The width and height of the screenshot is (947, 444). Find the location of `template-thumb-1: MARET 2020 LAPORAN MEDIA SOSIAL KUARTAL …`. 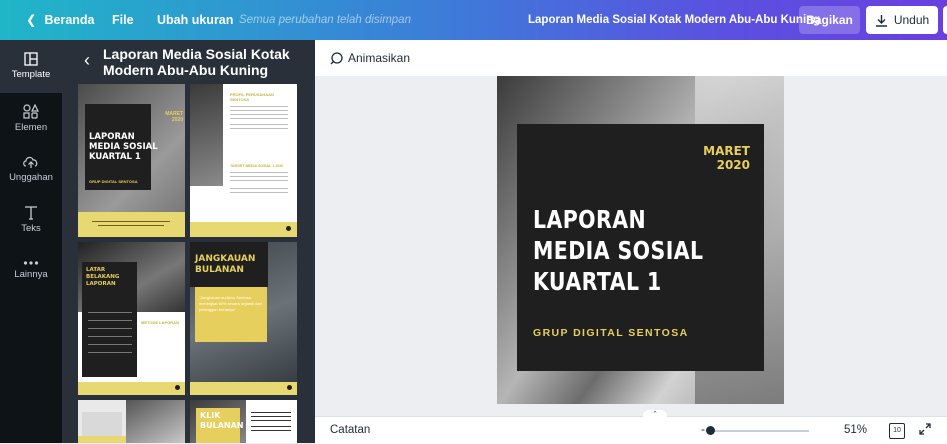

template-thumb-1: MARET 2020 LAPORAN MEDIA SOSIAL KUARTAL … is located at coordinates (131, 160).